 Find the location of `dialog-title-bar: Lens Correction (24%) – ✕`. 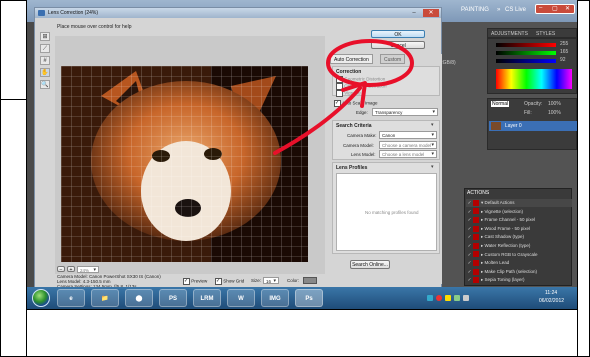

dialog-title-bar: Lens Correction (24%) – ✕ is located at coordinates (238, 13).